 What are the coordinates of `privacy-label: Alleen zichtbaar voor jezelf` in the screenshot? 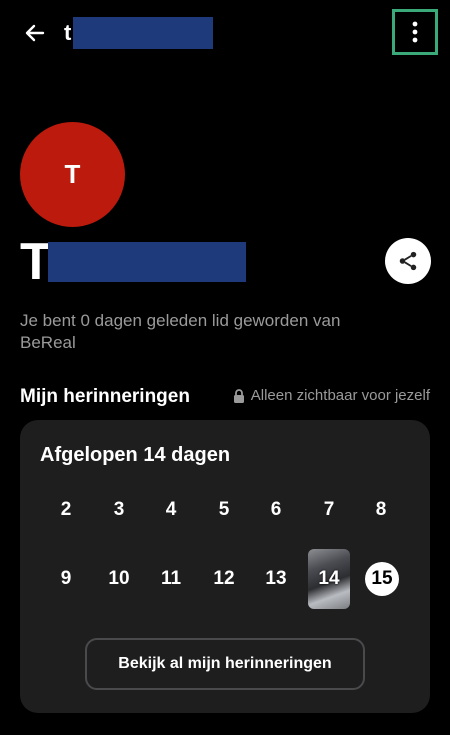 It's located at (340, 395).